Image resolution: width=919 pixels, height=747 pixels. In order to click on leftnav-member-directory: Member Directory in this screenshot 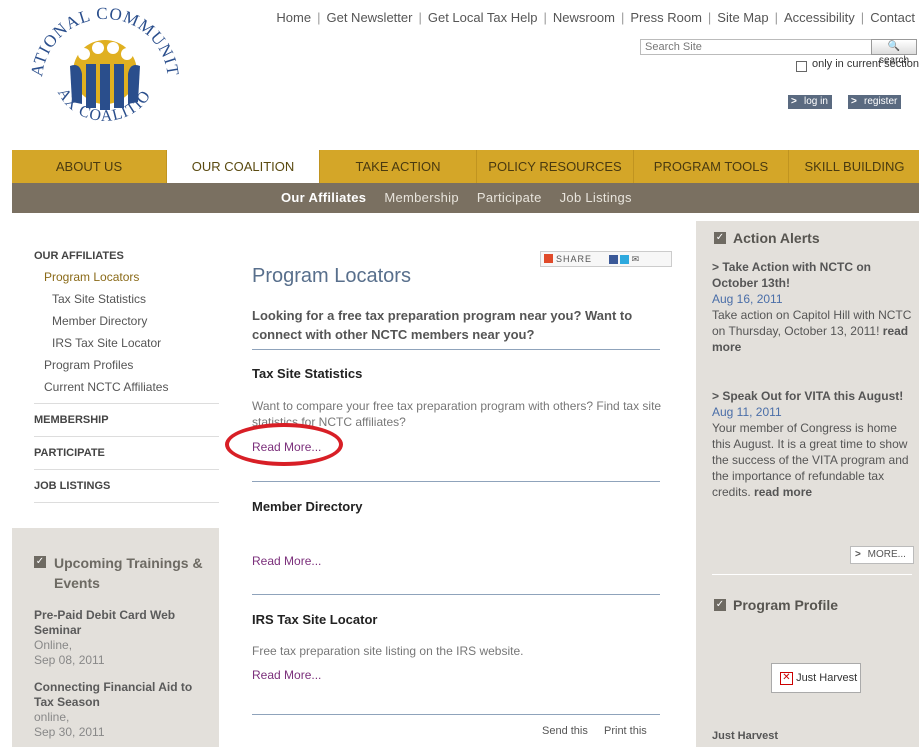, I will do `click(126, 321)`.